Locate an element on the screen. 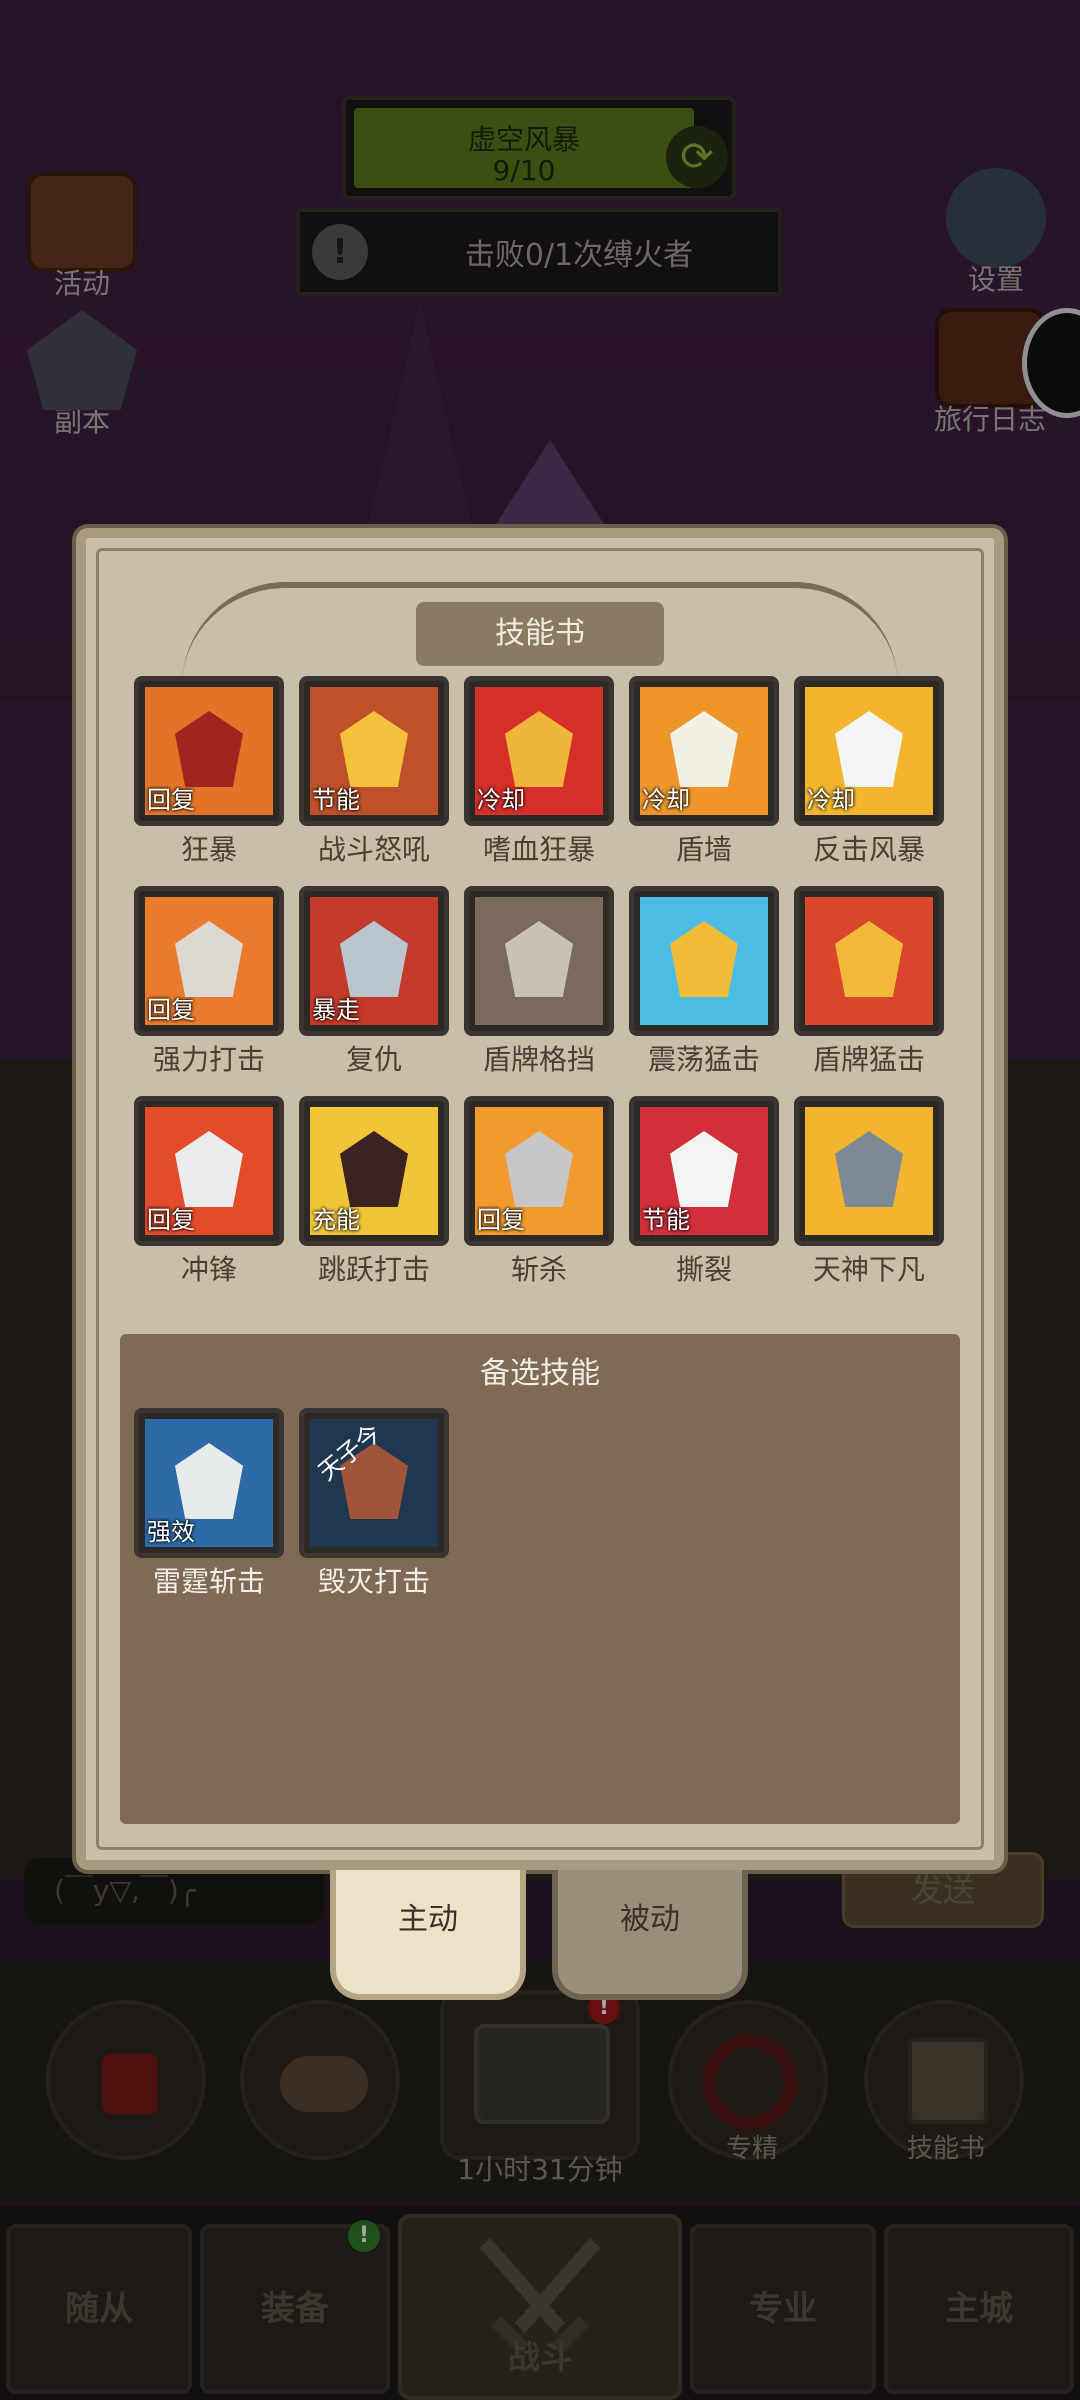 The image size is (1080, 2400). skill-slot: 冷却 嗜血狂暴 is located at coordinates (539, 772).